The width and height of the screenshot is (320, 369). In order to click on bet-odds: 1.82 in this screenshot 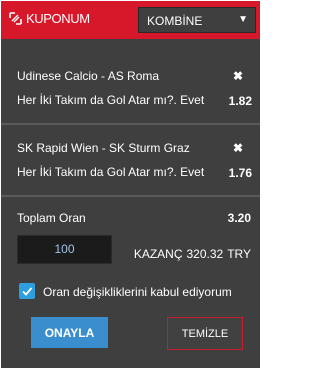, I will do `click(240, 101)`.